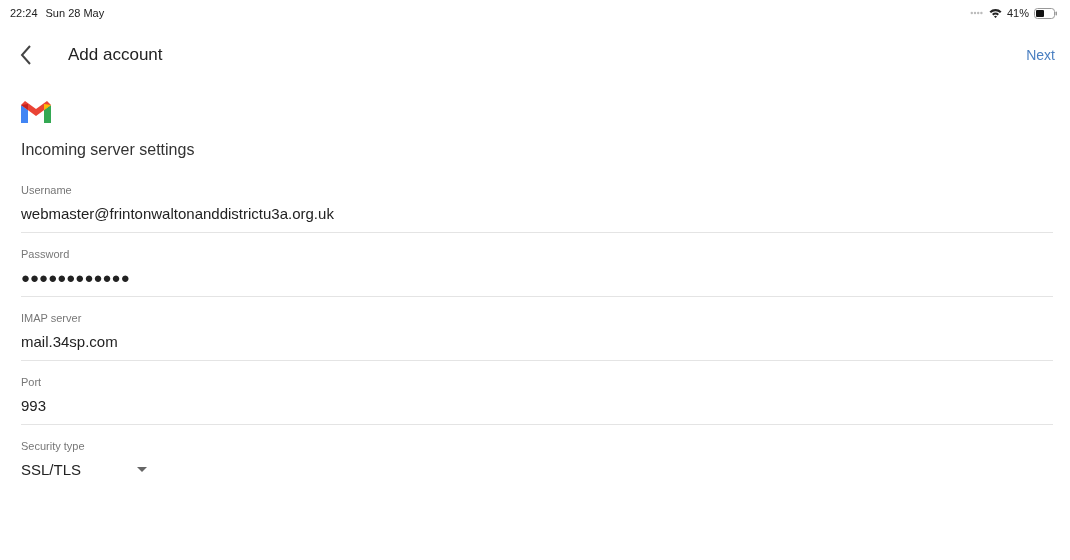 The image size is (1070, 560). I want to click on battery-icon, so click(1046, 13).